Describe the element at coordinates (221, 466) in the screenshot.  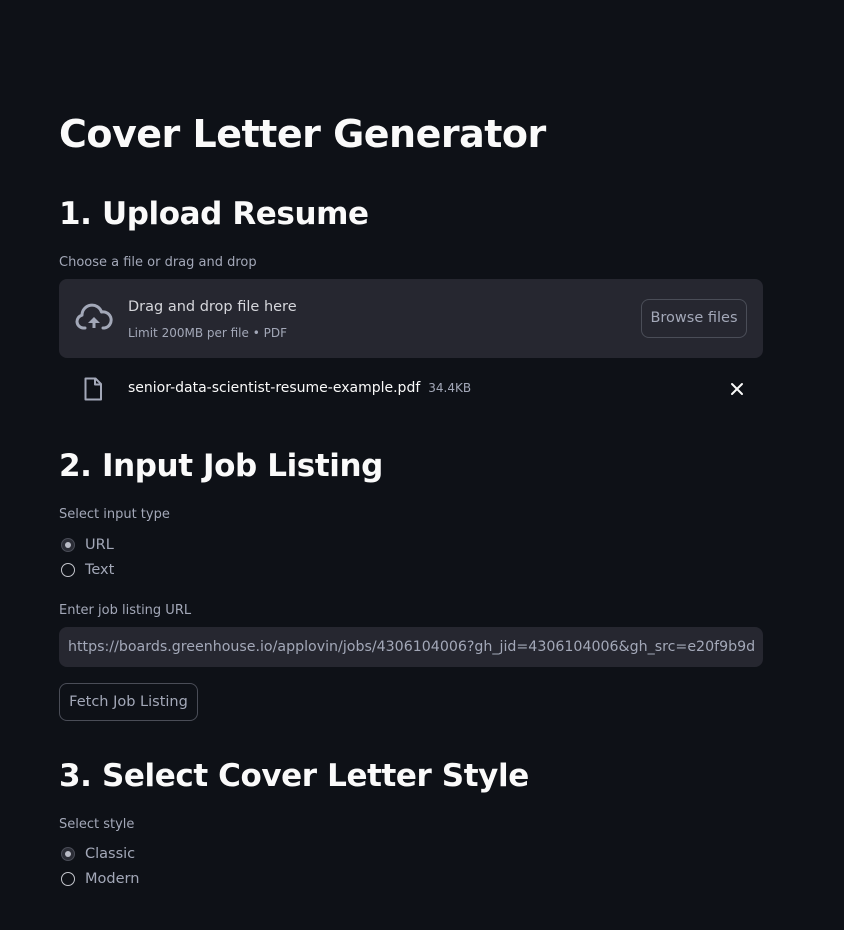
I see `section-heading-input-job-listing: 2. Input Job Listing` at that location.